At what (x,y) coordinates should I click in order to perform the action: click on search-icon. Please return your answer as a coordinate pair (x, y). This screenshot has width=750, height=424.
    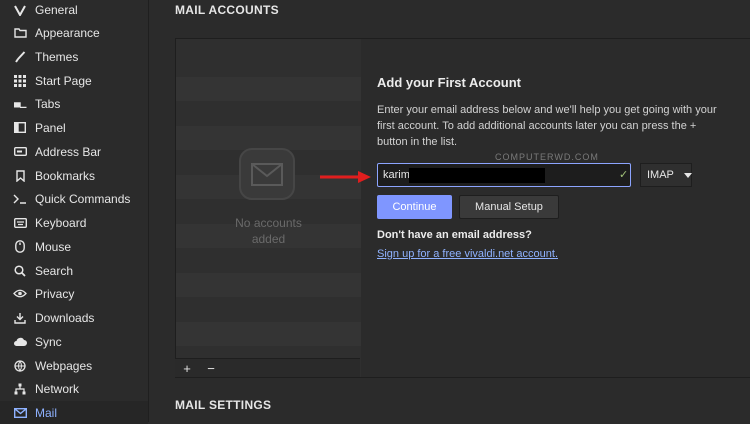
    Looking at the image, I should click on (20, 271).